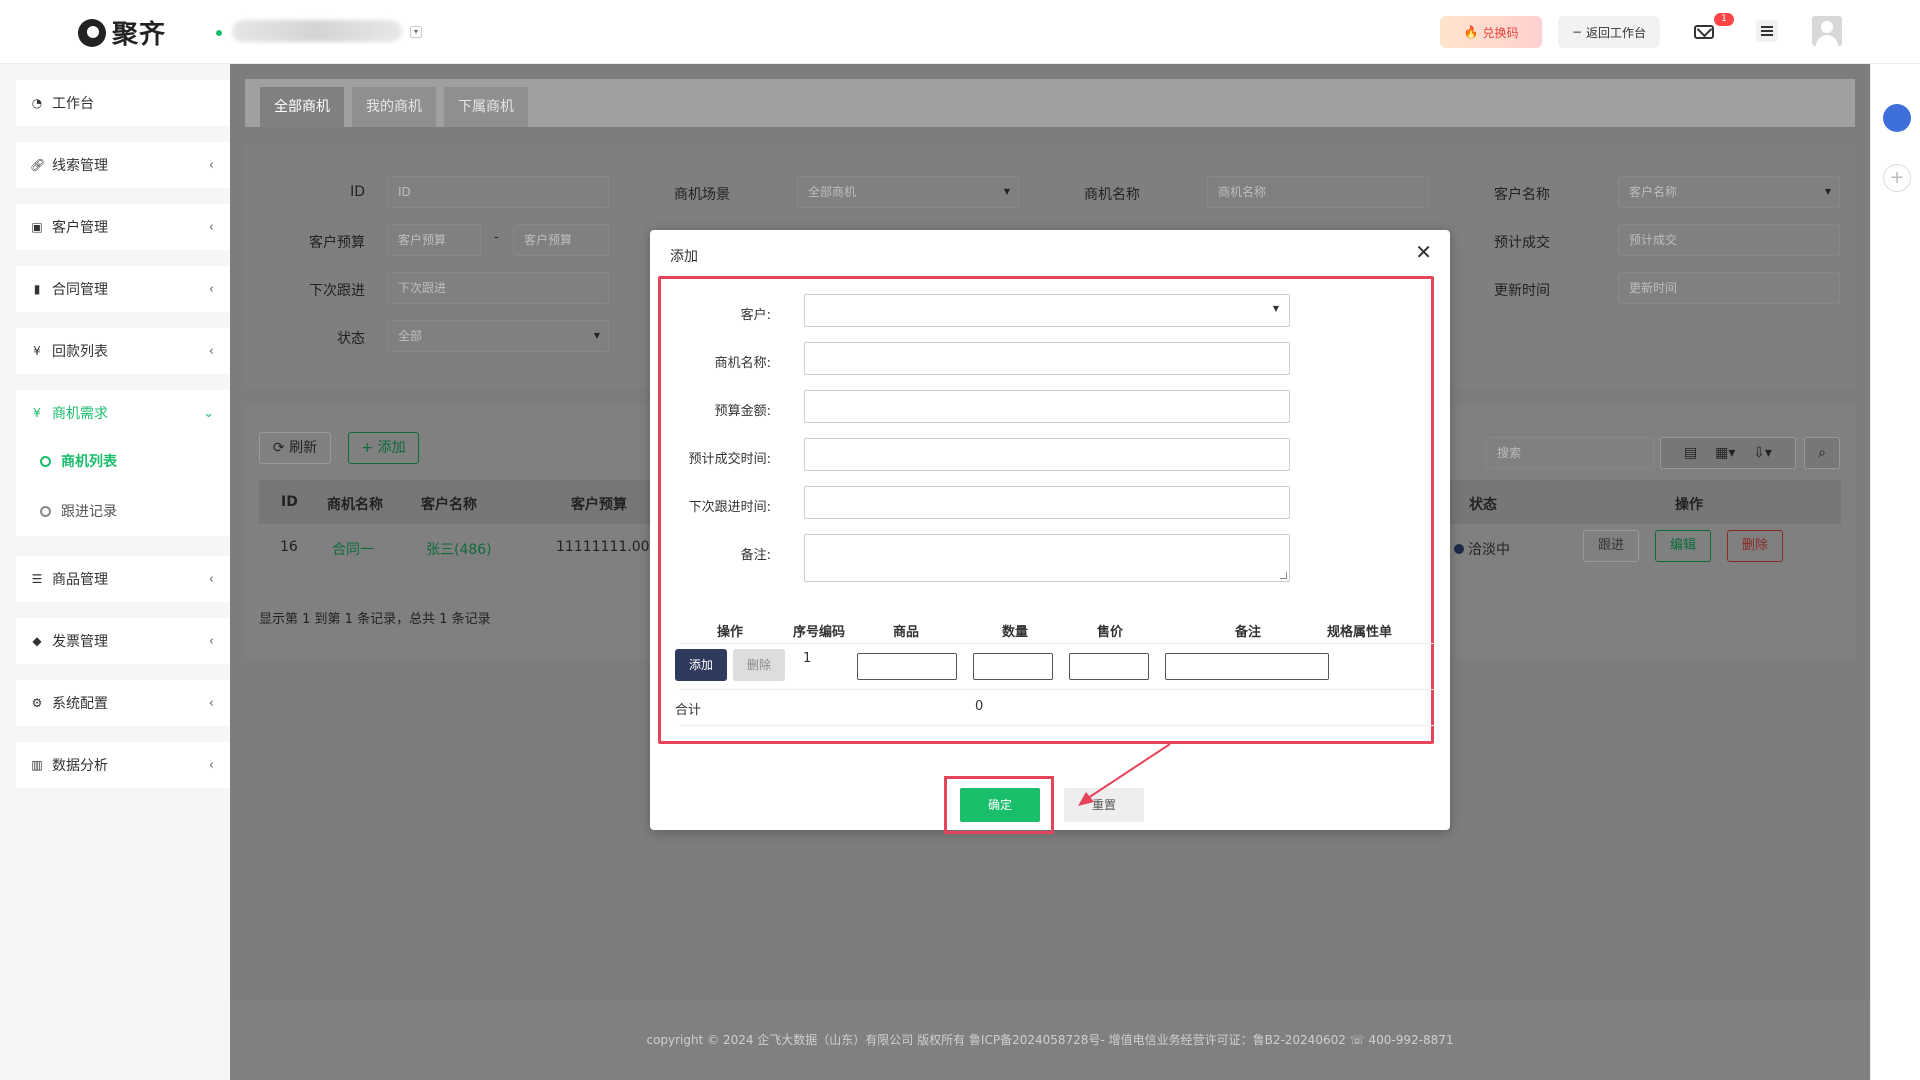  I want to click on table-tools-group: ▤ ▦▾ ⇩▾, so click(1728, 453).